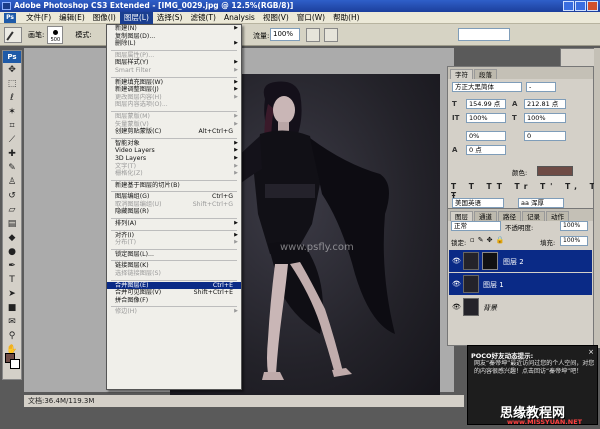 The width and height of the screenshot is (600, 429). I want to click on background-color-swatch, so click(15, 364).